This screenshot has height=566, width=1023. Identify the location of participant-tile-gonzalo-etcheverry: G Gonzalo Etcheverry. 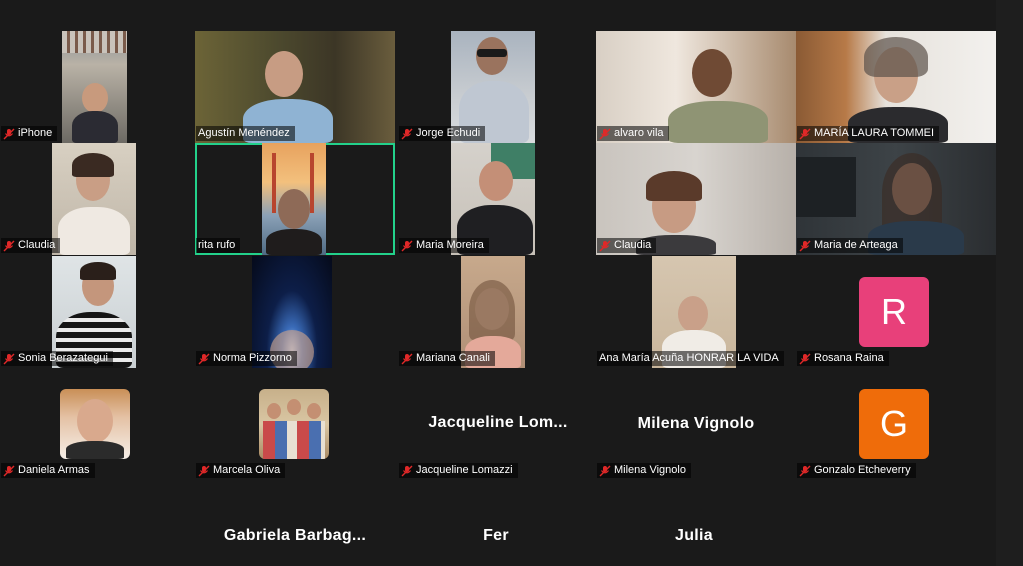
(896, 424).